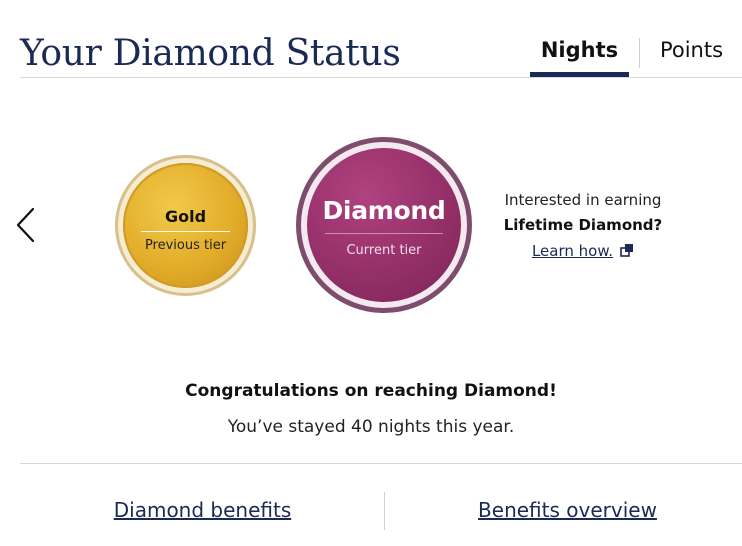 This screenshot has width=742, height=546. I want to click on benefits-overview-link: Benefits overview, so click(567, 510).